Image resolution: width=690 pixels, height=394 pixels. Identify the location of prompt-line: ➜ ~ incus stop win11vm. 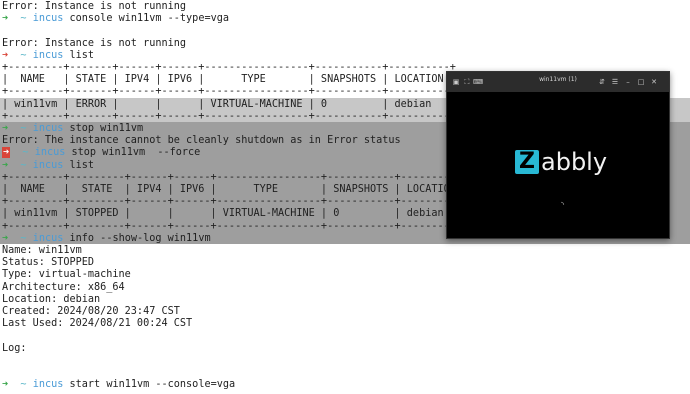
(72, 129).